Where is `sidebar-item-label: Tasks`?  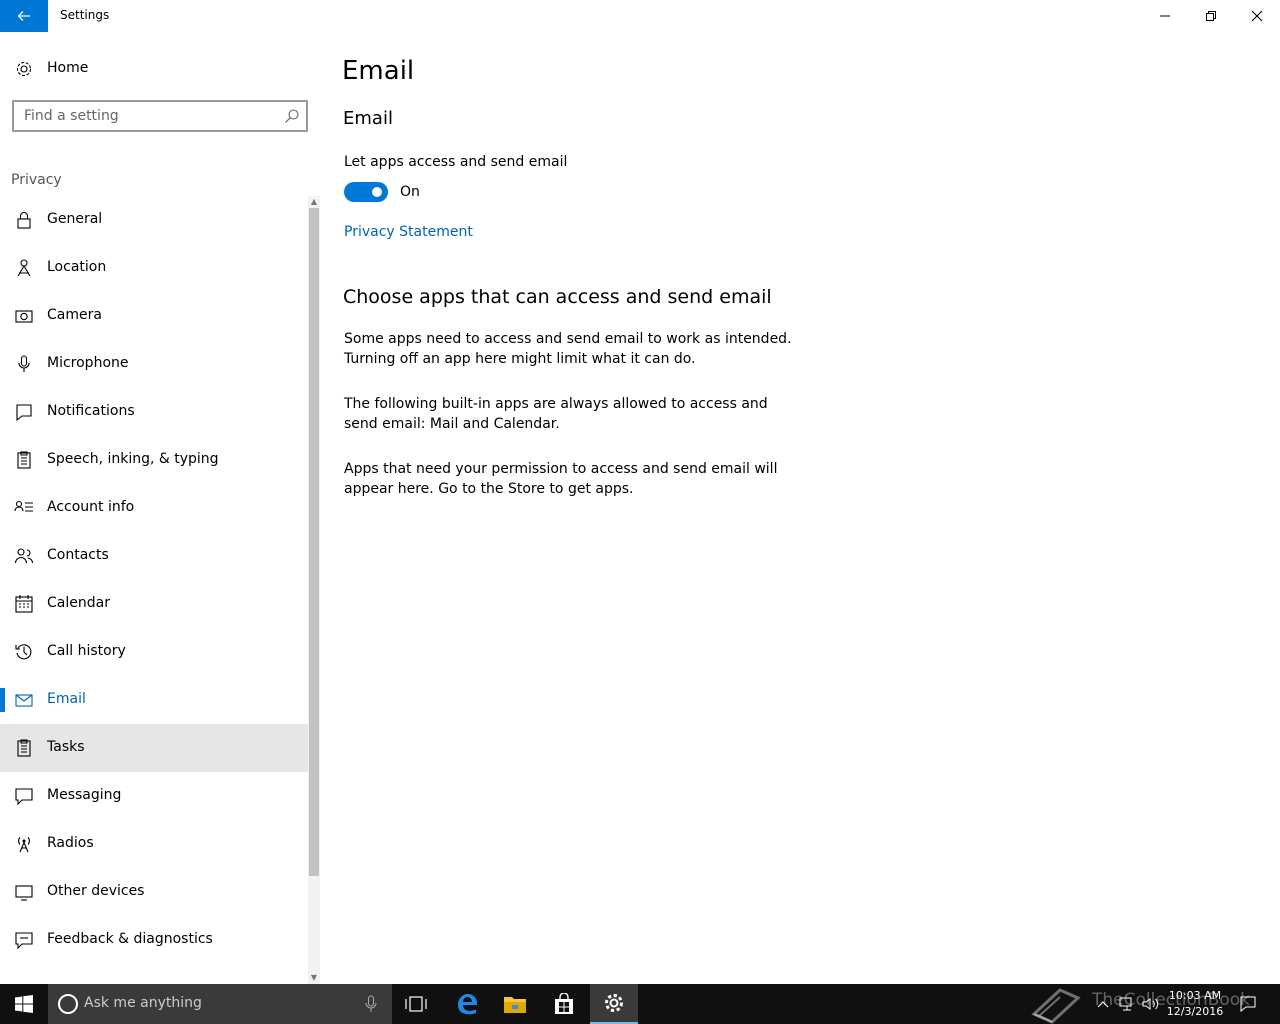 sidebar-item-label: Tasks is located at coordinates (66, 747).